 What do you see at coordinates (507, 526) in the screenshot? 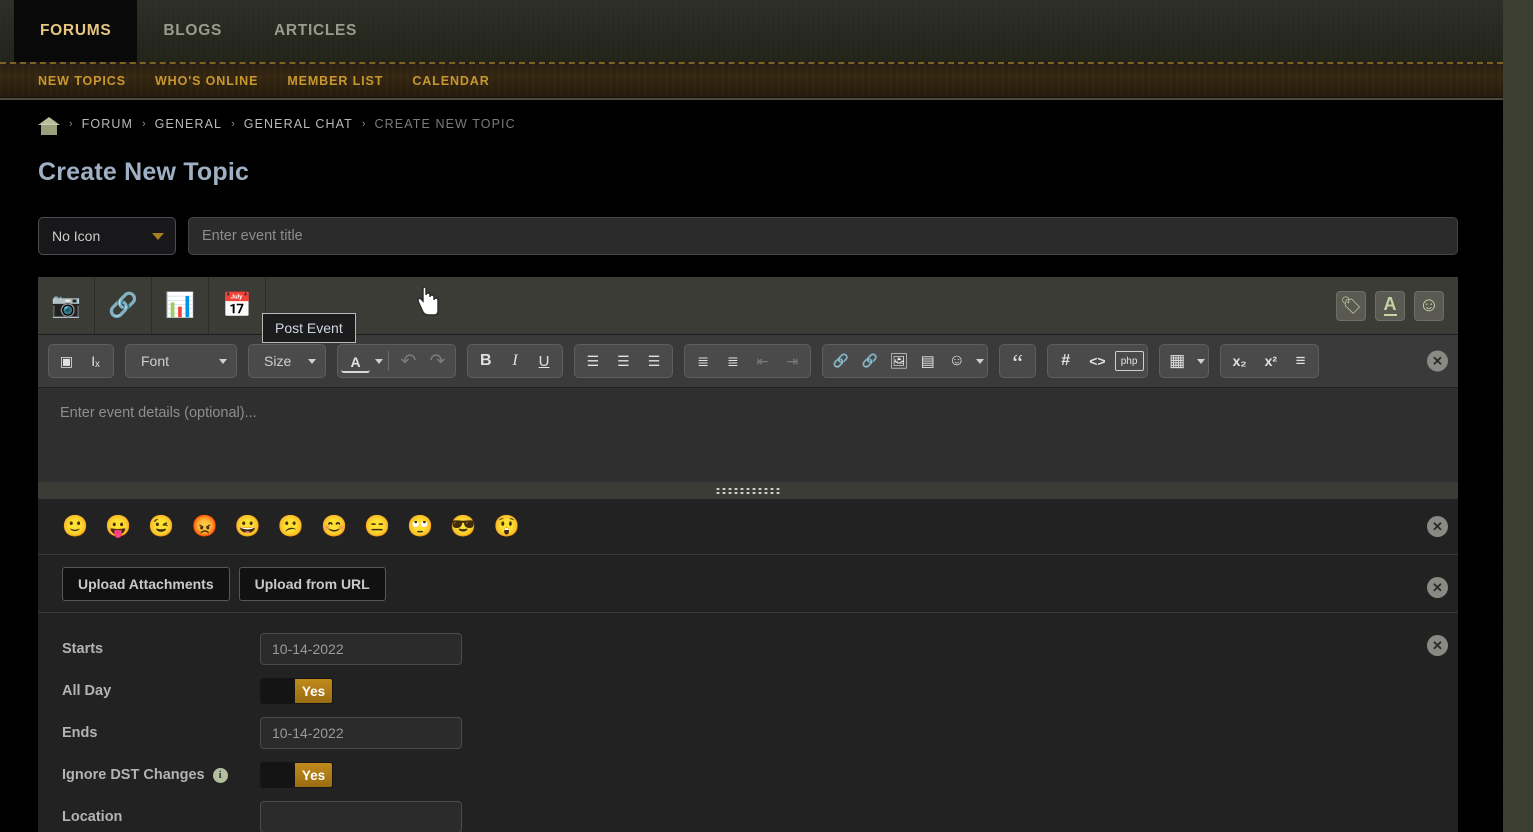
I see `smiley-item: 😲` at bounding box center [507, 526].